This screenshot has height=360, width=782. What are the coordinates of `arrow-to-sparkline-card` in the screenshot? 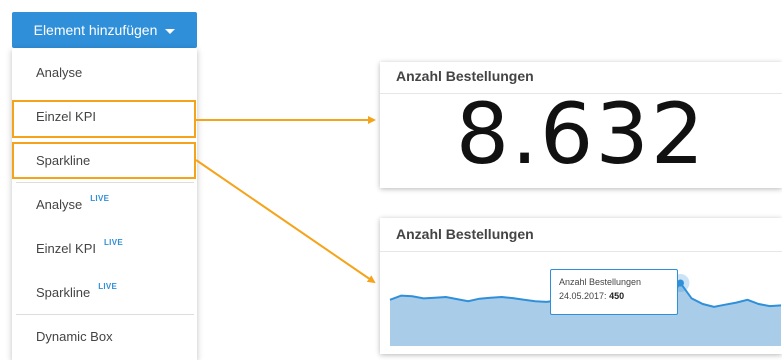 It's located at (285, 221).